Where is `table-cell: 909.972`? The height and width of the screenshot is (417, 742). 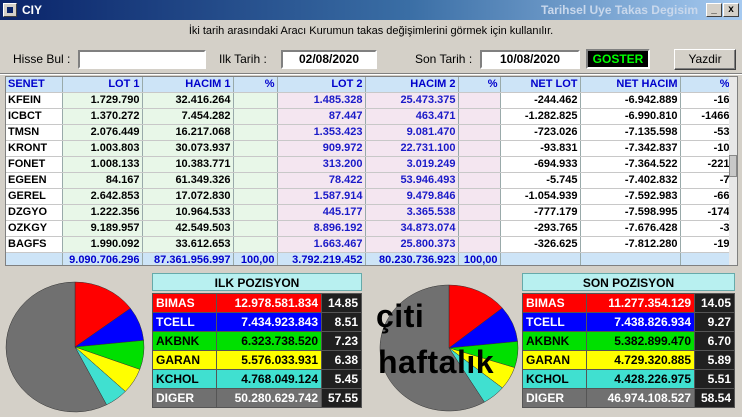 table-cell: 909.972 is located at coordinates (321, 148).